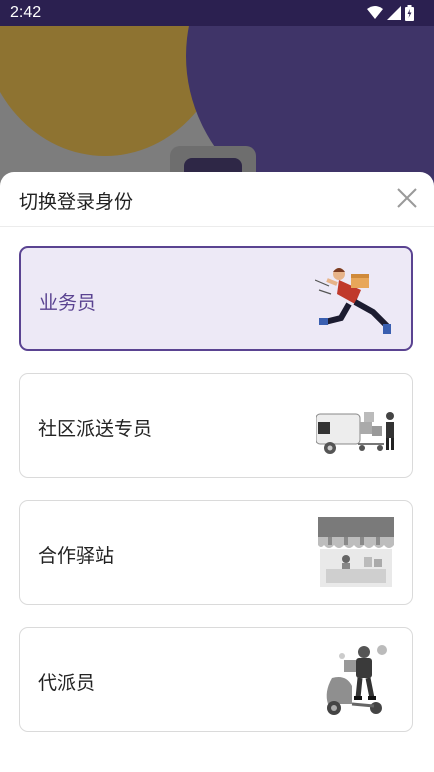 This screenshot has height=772, width=434. What do you see at coordinates (356, 552) in the screenshot?
I see `storefront-illustration` at bounding box center [356, 552].